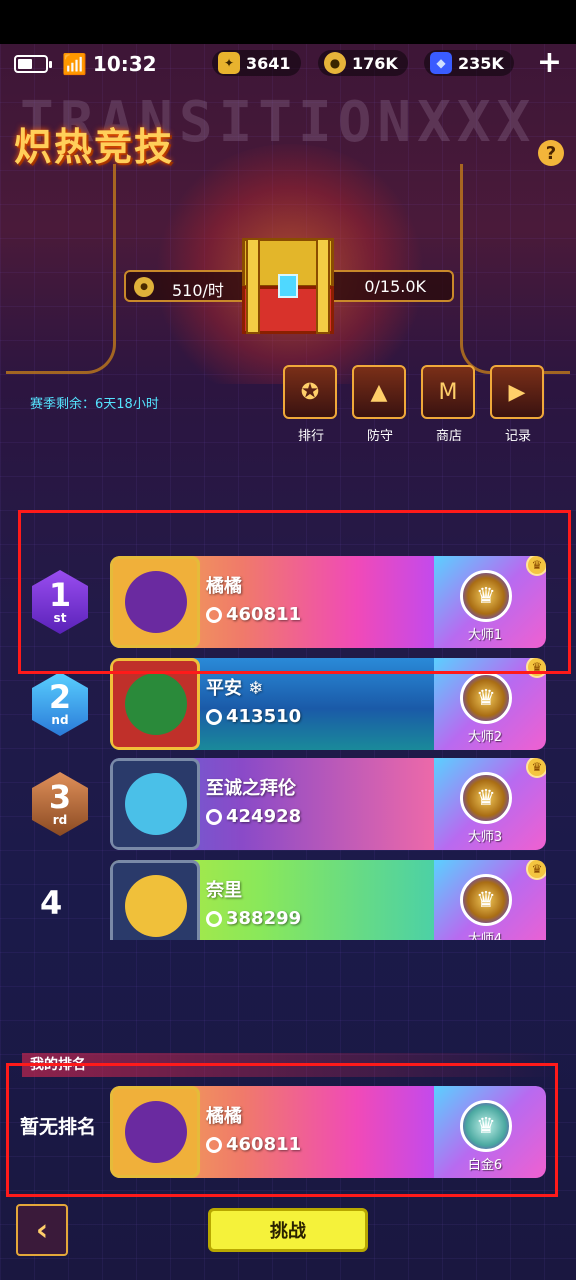  Describe the element at coordinates (485, 936) in the screenshot. I see `tier-label: 大师4` at that location.